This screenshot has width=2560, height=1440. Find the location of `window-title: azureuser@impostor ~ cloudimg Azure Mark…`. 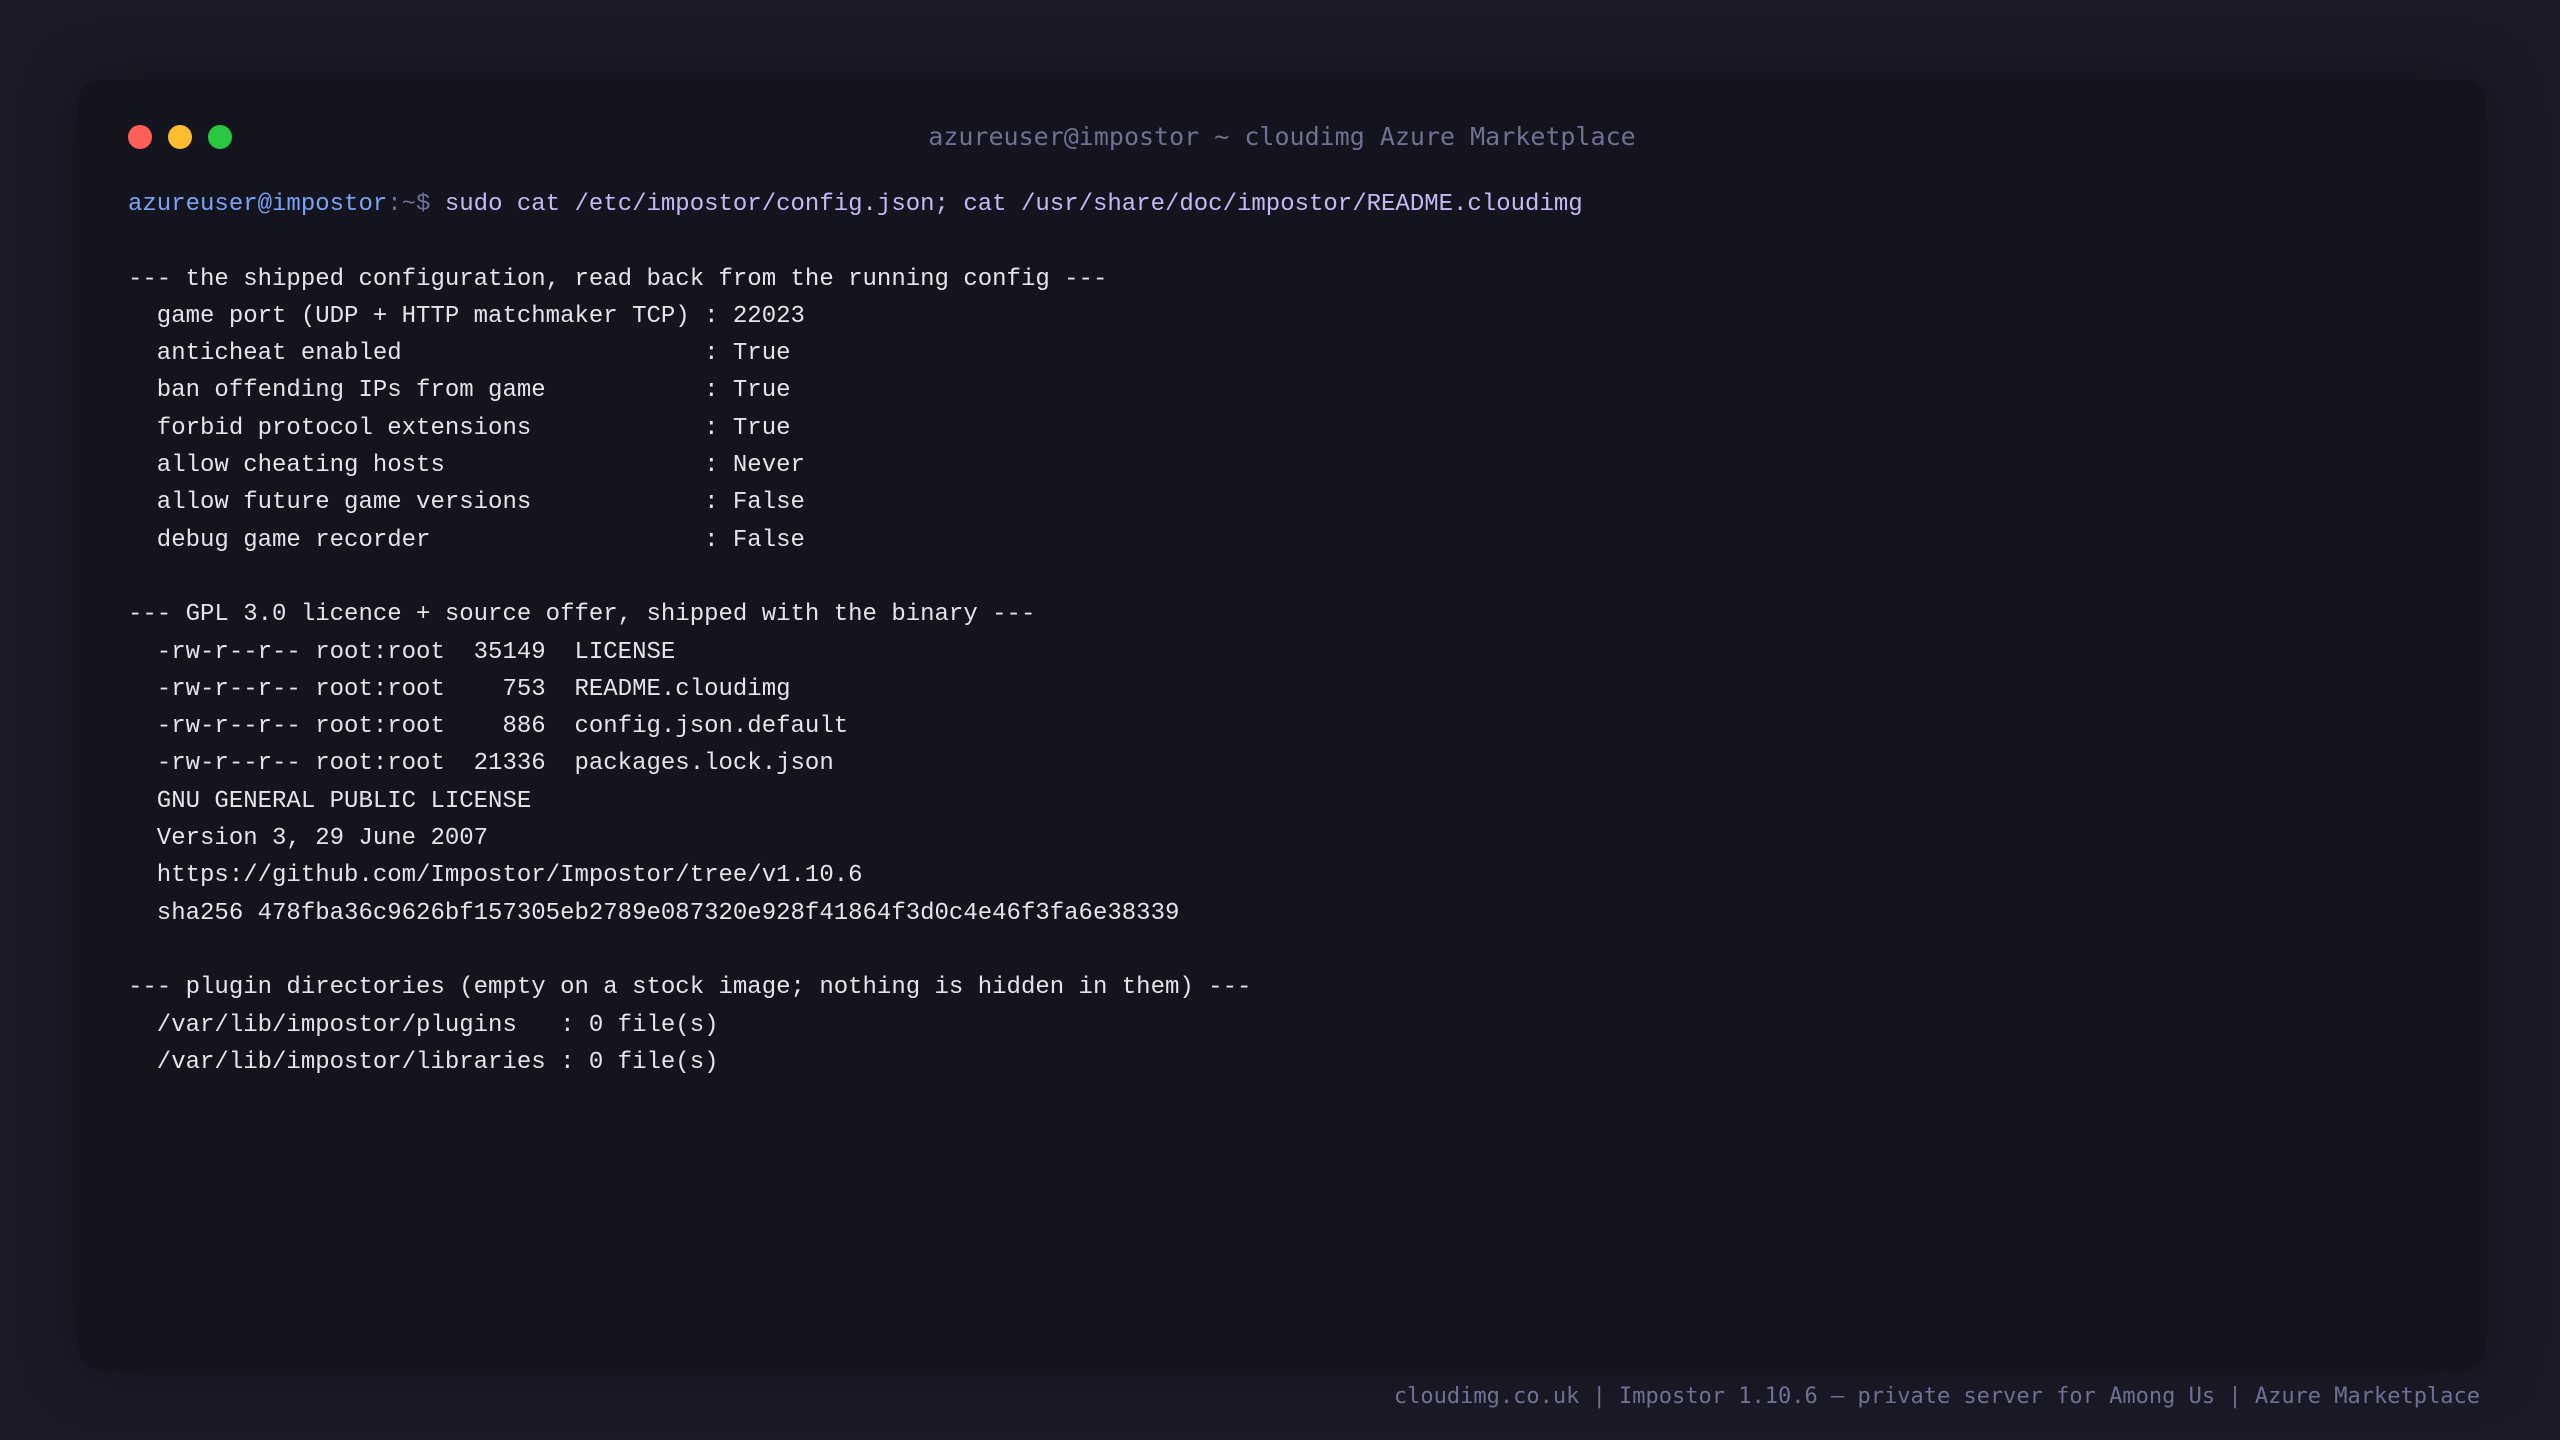

window-title: azureuser@impostor ~ cloudimg Azure Mark… is located at coordinates (1282, 136).